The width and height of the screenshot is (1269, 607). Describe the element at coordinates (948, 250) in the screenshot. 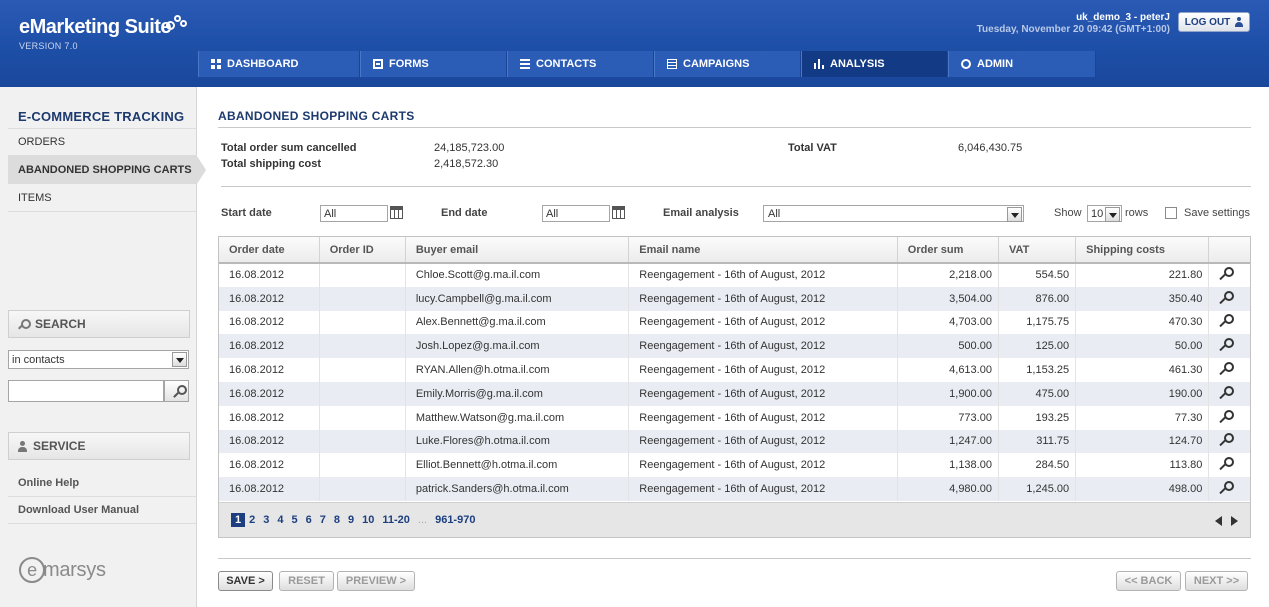

I see `column-header: Order sum` at that location.